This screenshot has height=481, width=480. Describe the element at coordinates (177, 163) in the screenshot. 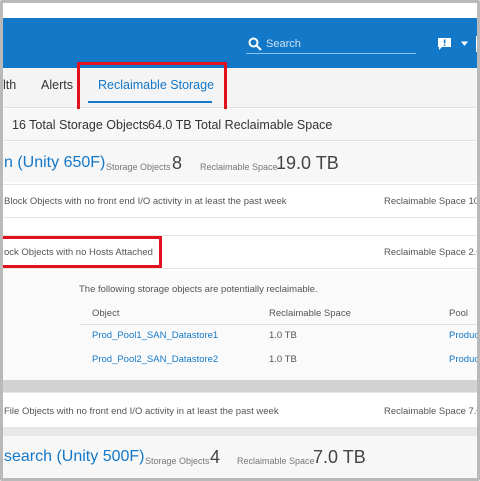

I see `storage-objects-count: 8` at that location.